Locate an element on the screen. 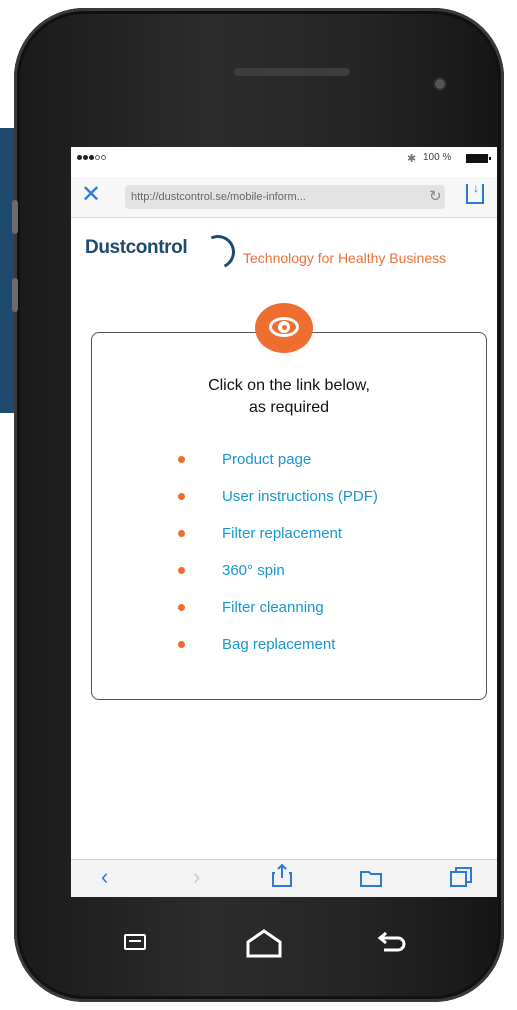 This screenshot has width=517, height=1010. android-nav-bar is located at coordinates (258, 940).